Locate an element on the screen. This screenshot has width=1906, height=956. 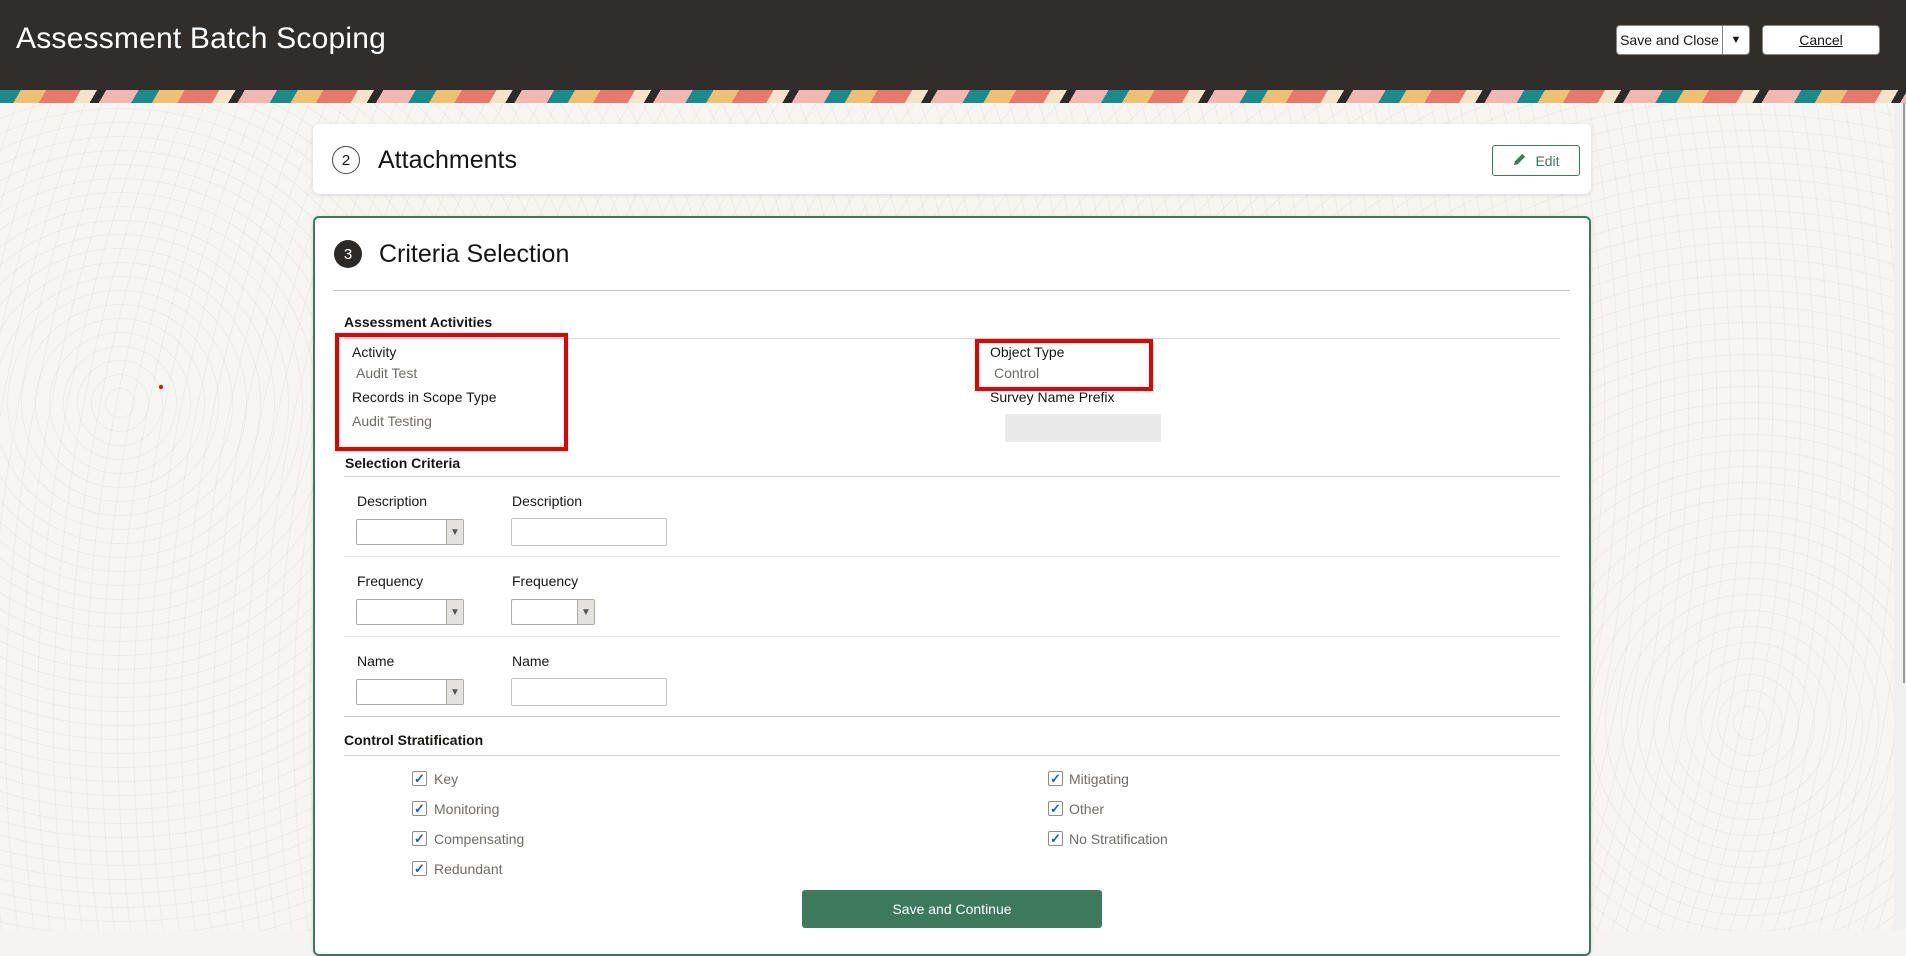
scrollbar-thumb is located at coordinates (1904, 393).